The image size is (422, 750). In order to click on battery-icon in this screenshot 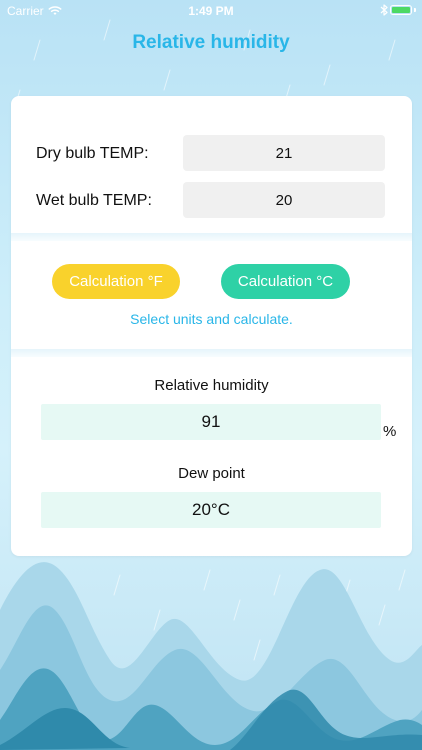, I will do `click(401, 10)`.